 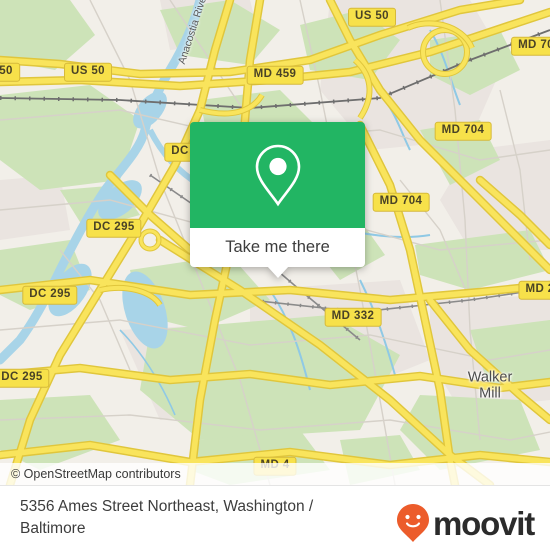 What do you see at coordinates (90, 474) in the screenshot?
I see `attribution-text: © OpenStreetMap contributors` at bounding box center [90, 474].